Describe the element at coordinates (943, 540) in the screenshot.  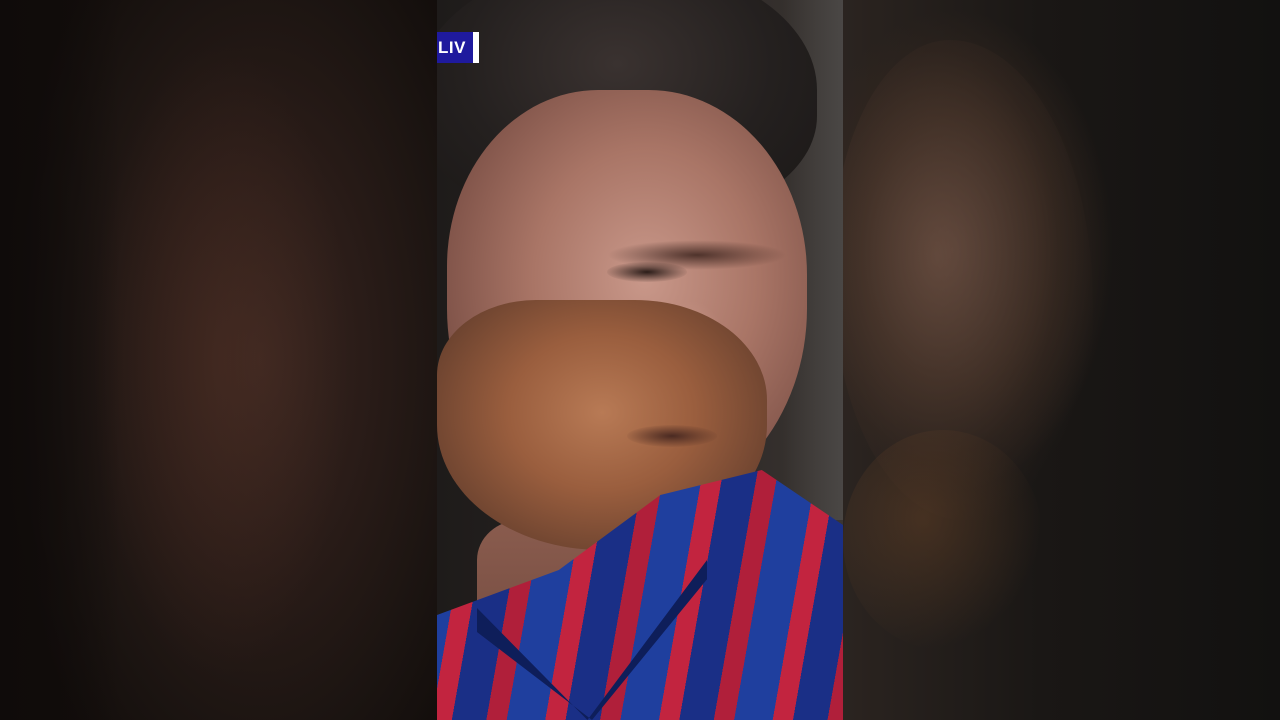
I see `blurred-beard-shape` at that location.